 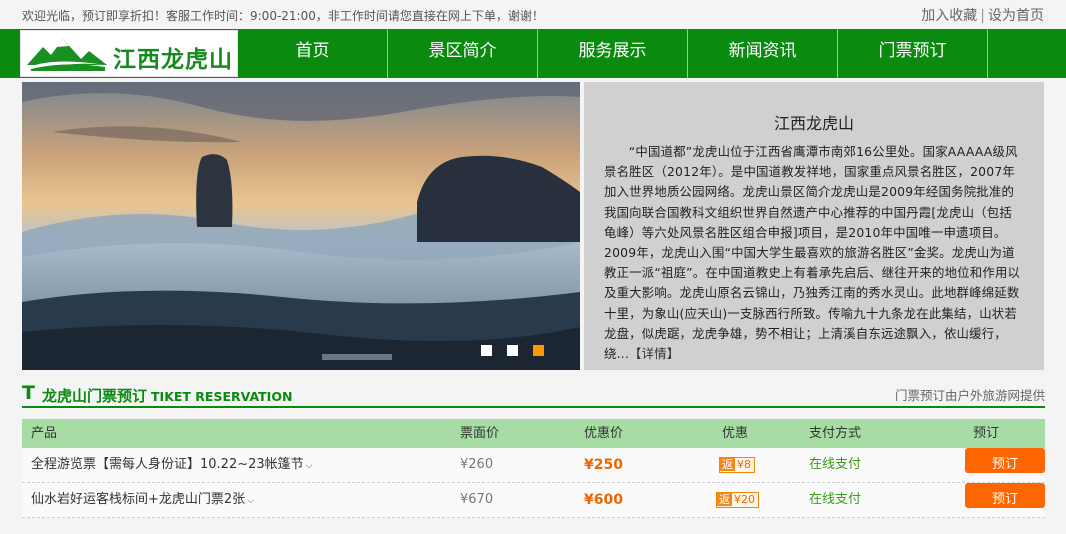 What do you see at coordinates (813, 123) in the screenshot?
I see `intro-title: 江西龙虎山` at bounding box center [813, 123].